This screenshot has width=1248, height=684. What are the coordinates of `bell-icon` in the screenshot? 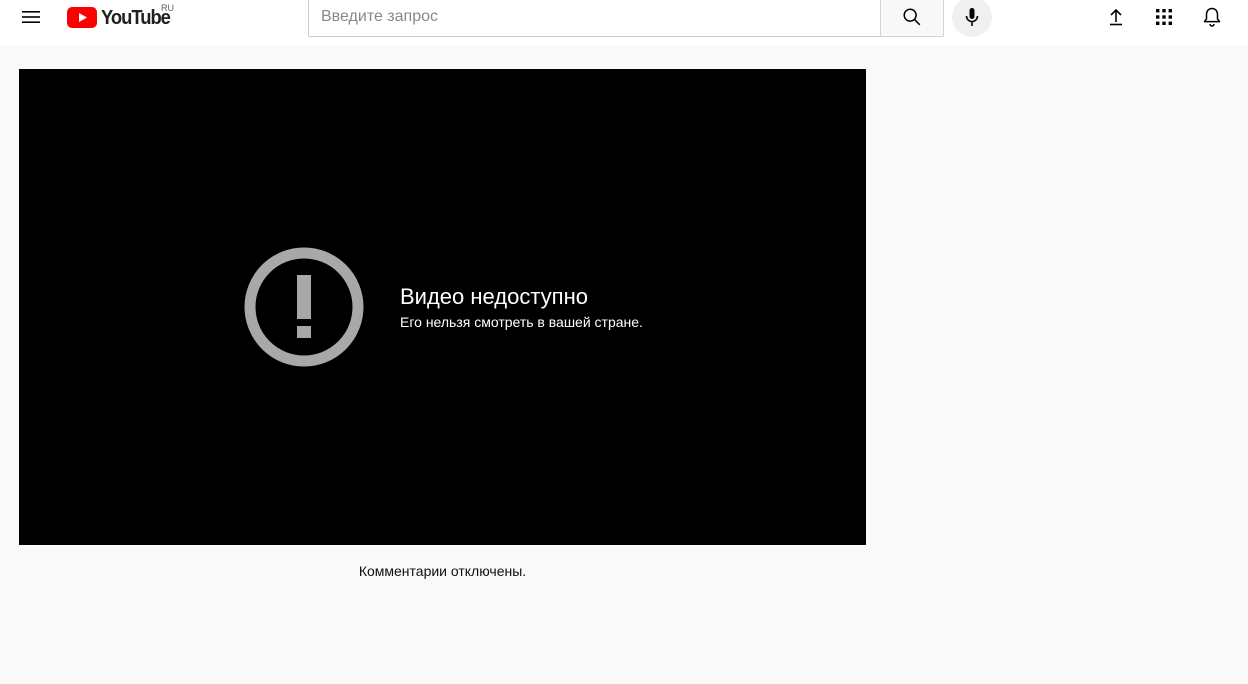 It's located at (1212, 17).